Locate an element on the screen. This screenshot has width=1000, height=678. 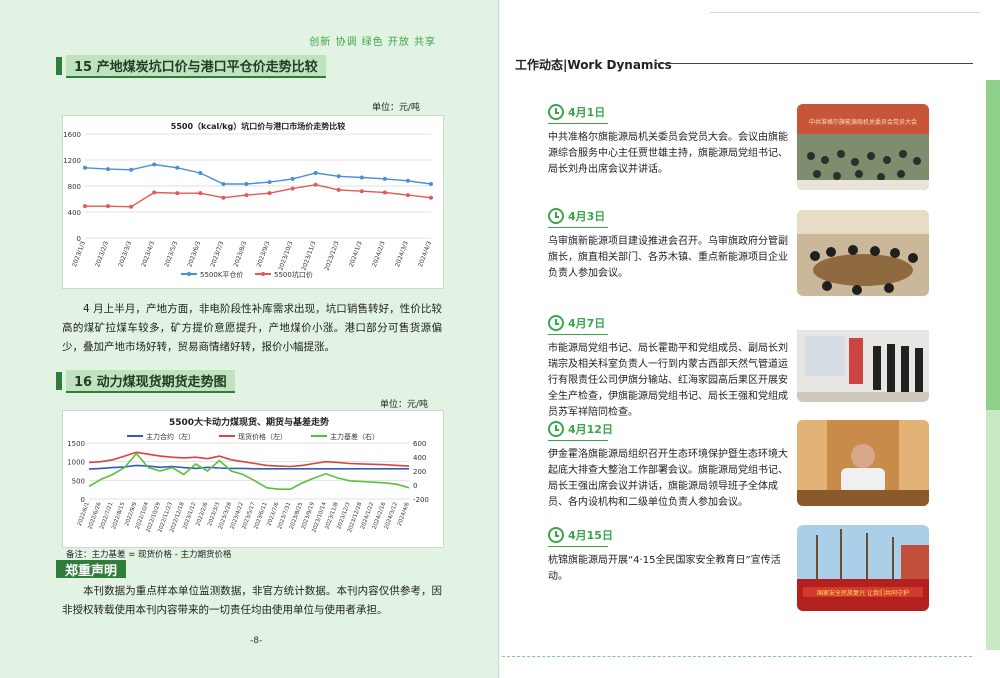
x-tick-label: 2023/6/3 is located at coordinates (194, 254).